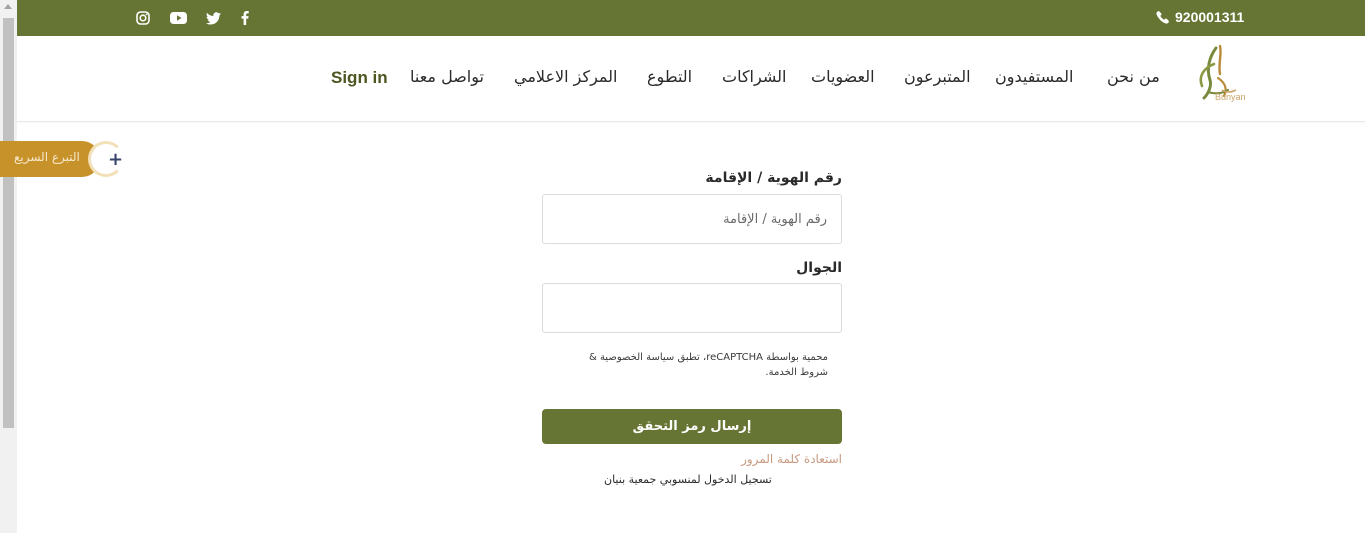 This screenshot has width=1365, height=533. I want to click on quick-donate-label: التبرع السريع, so click(47, 157).